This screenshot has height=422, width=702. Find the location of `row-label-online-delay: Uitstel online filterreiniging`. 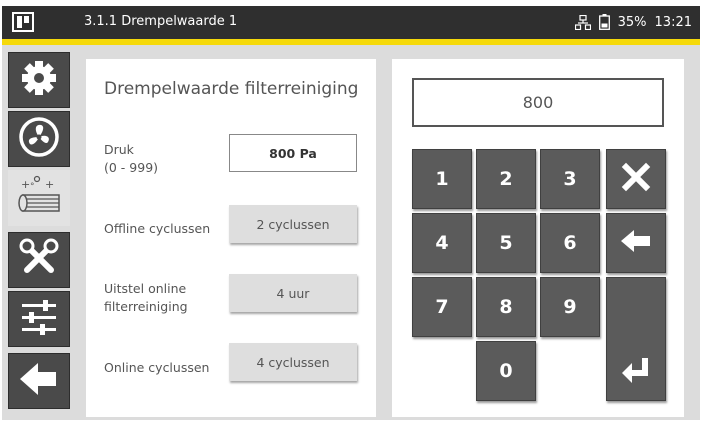

row-label-online-delay: Uitstel online filterreiniging is located at coordinates (146, 298).